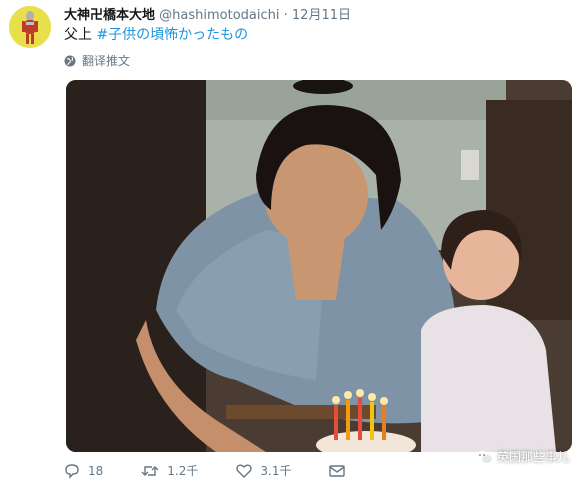 The width and height of the screenshot is (579, 483). I want to click on direct-message-button, so click(337, 471).